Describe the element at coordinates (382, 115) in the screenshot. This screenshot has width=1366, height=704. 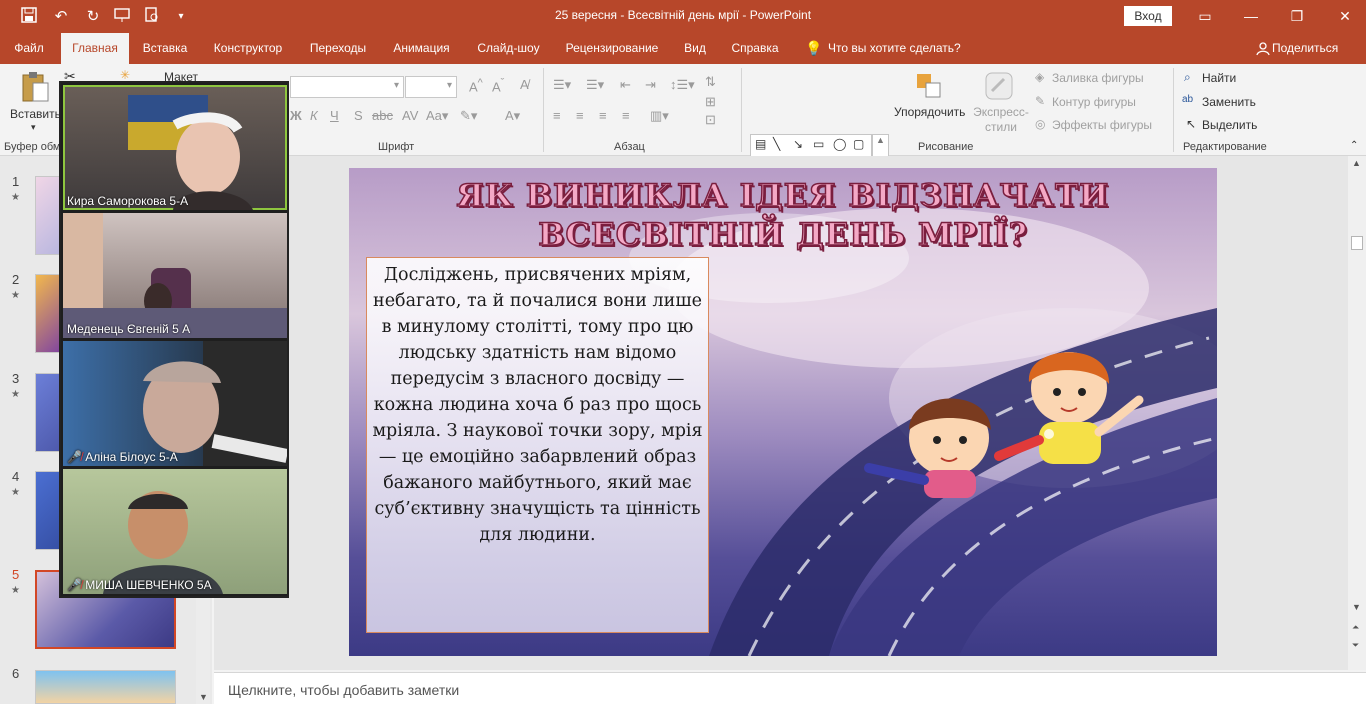
I see `strikethrough-icon: abc` at that location.